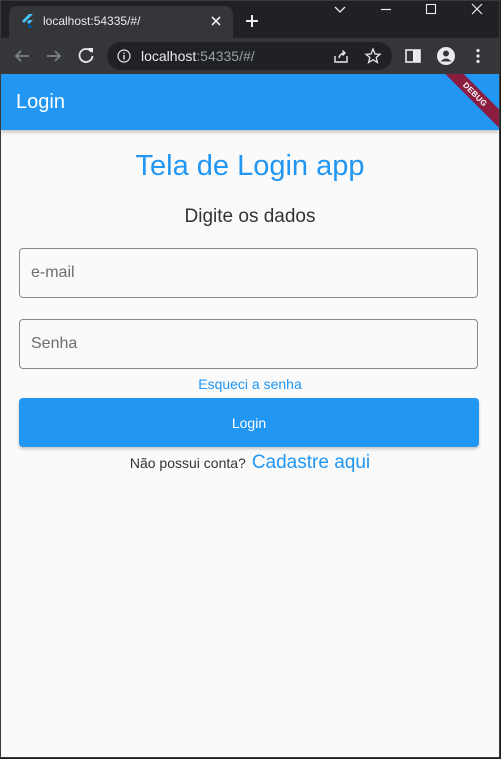  Describe the element at coordinates (187, 463) in the screenshot. I see `signup-question: Não possui conta?` at that location.